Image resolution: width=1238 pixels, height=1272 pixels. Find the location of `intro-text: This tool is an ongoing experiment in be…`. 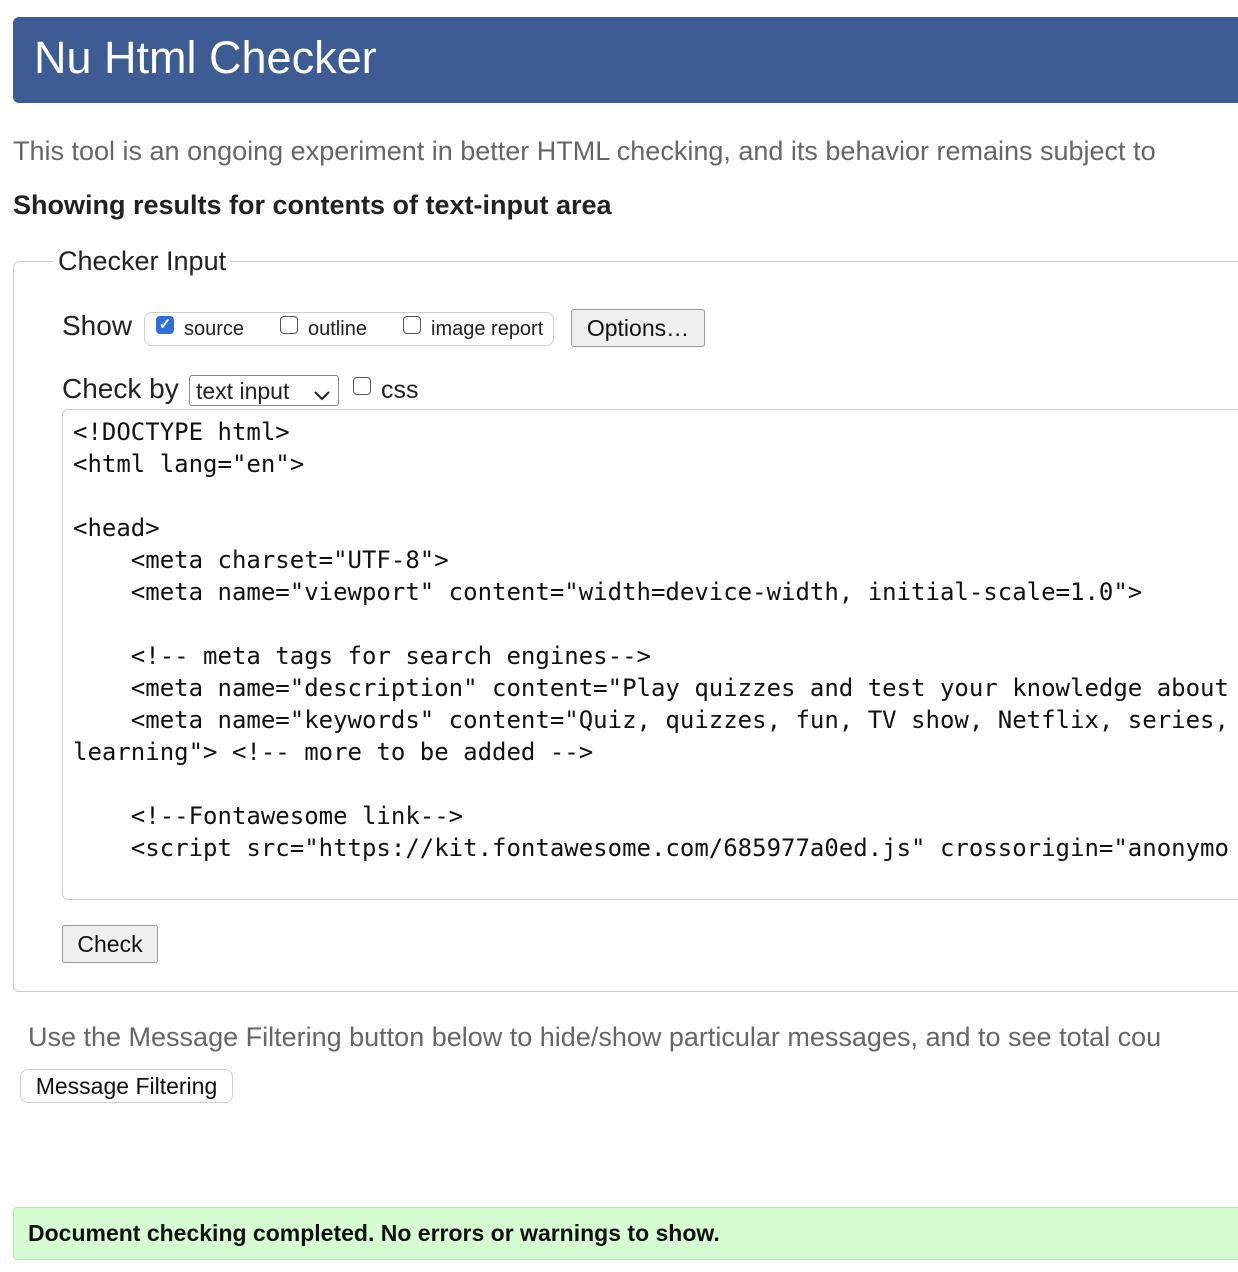

intro-text: This tool is an ongoing experiment in be… is located at coordinates (584, 151).